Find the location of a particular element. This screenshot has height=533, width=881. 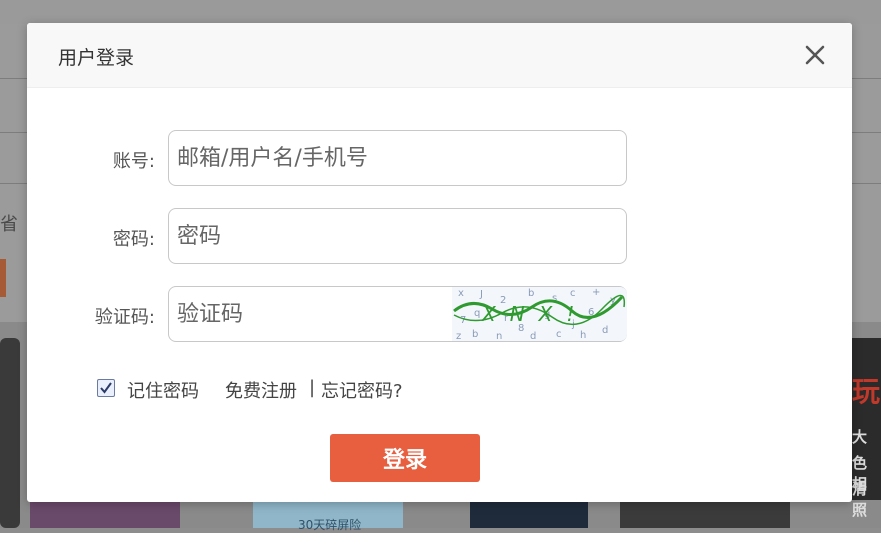

svg-text: 7 is located at coordinates (463, 320).